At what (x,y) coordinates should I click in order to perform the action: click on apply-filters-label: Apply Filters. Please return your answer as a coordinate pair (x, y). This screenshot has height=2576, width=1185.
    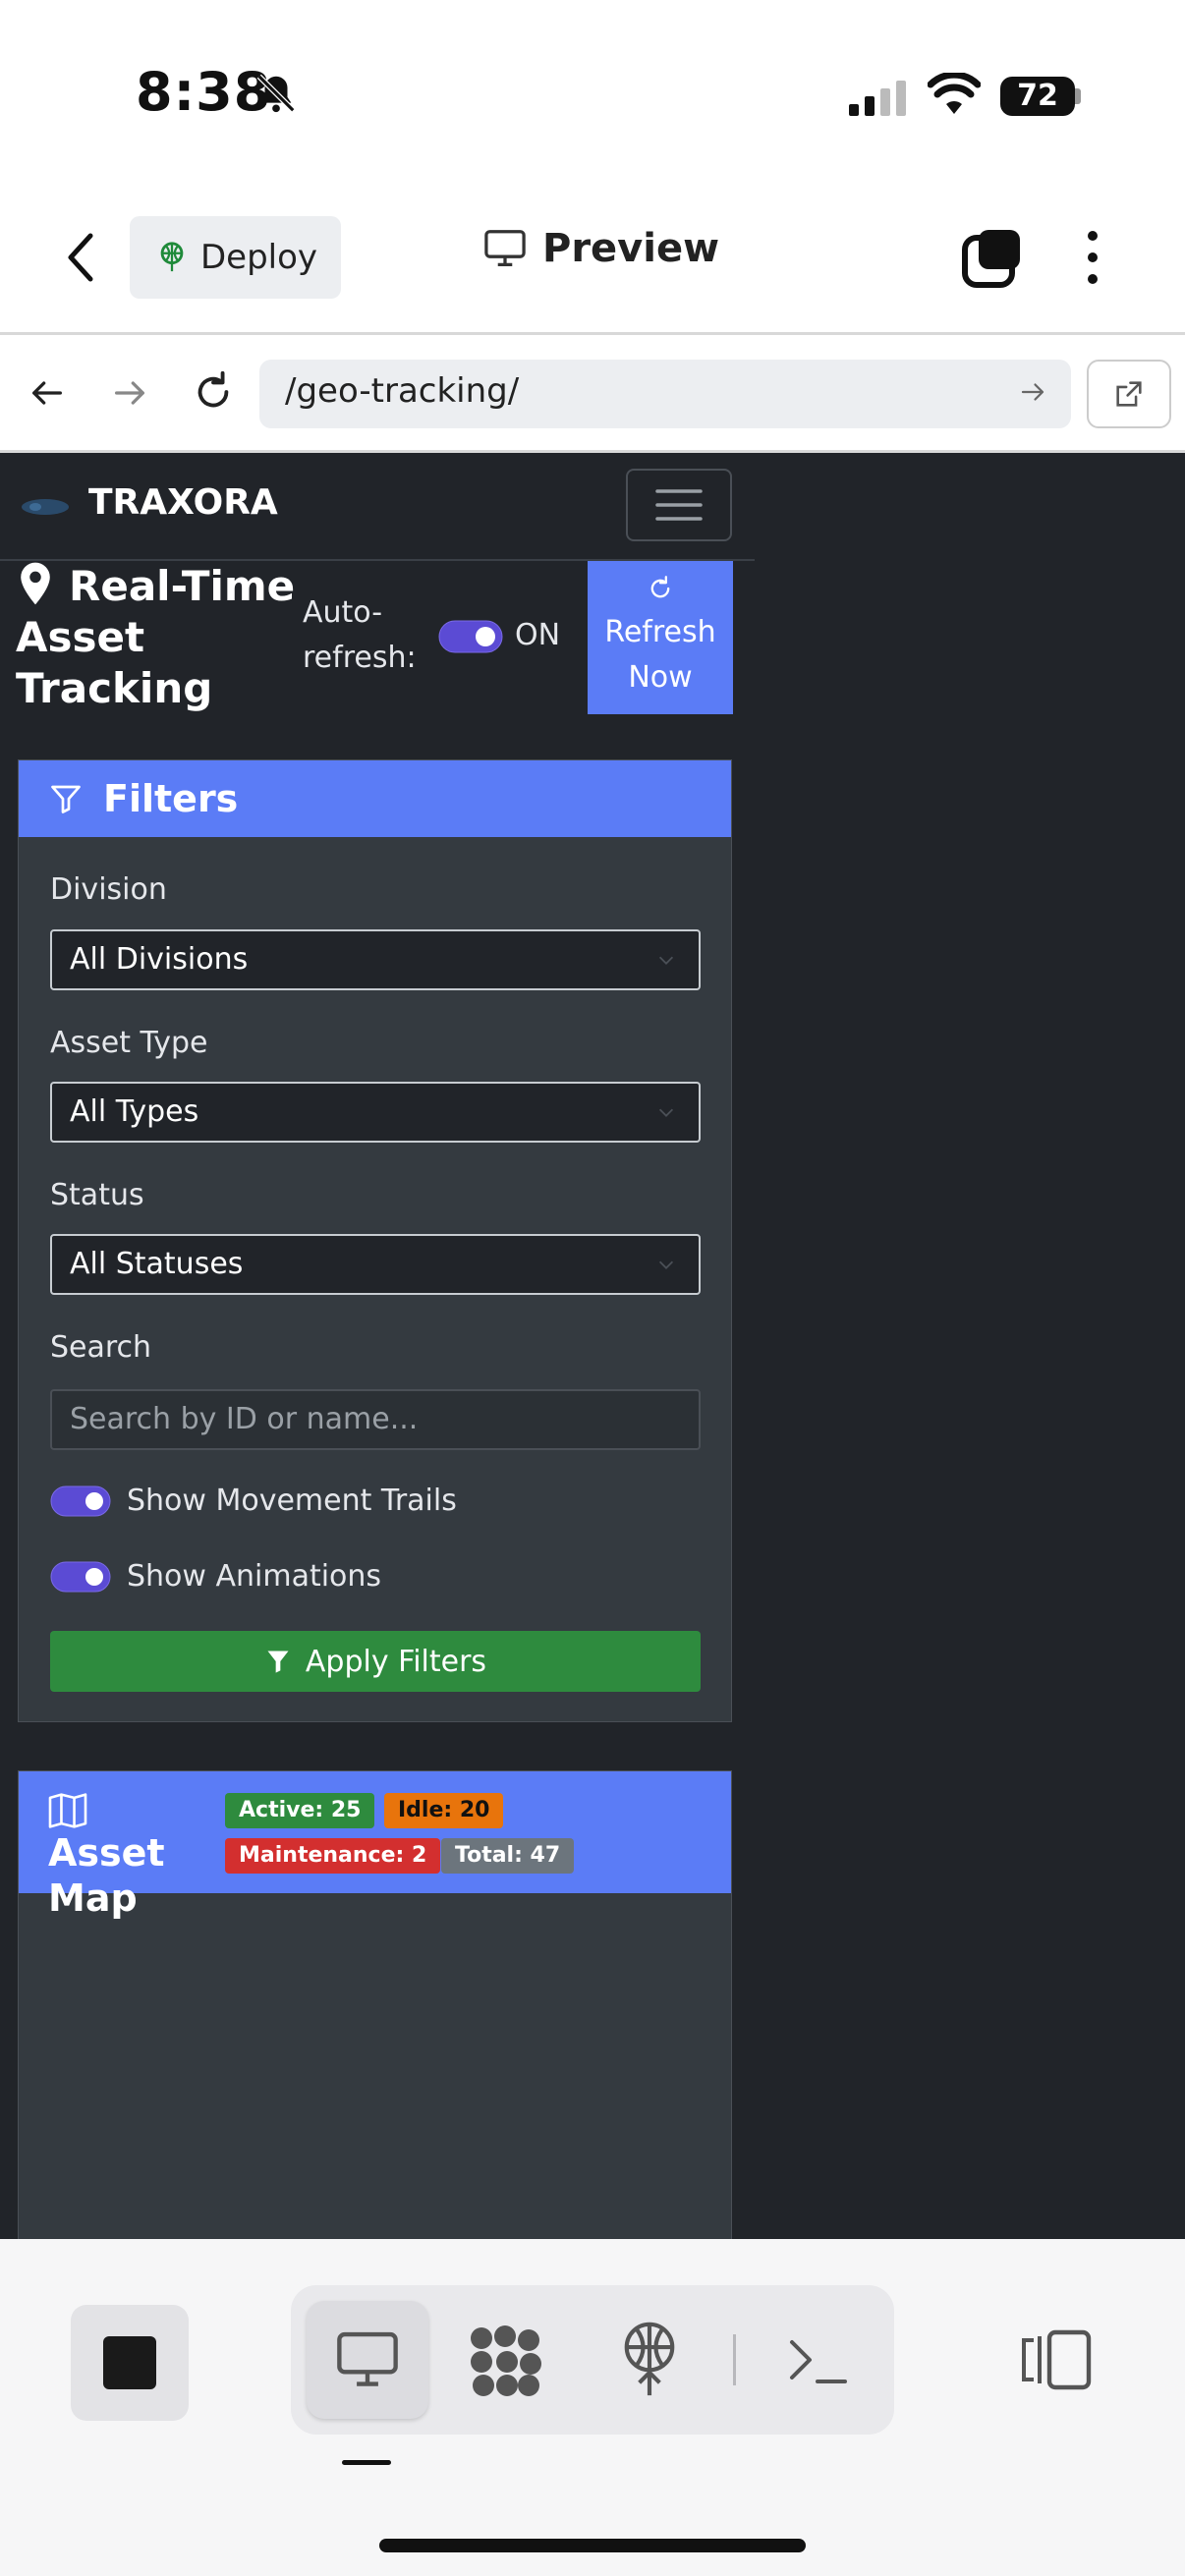
    Looking at the image, I should click on (396, 1661).